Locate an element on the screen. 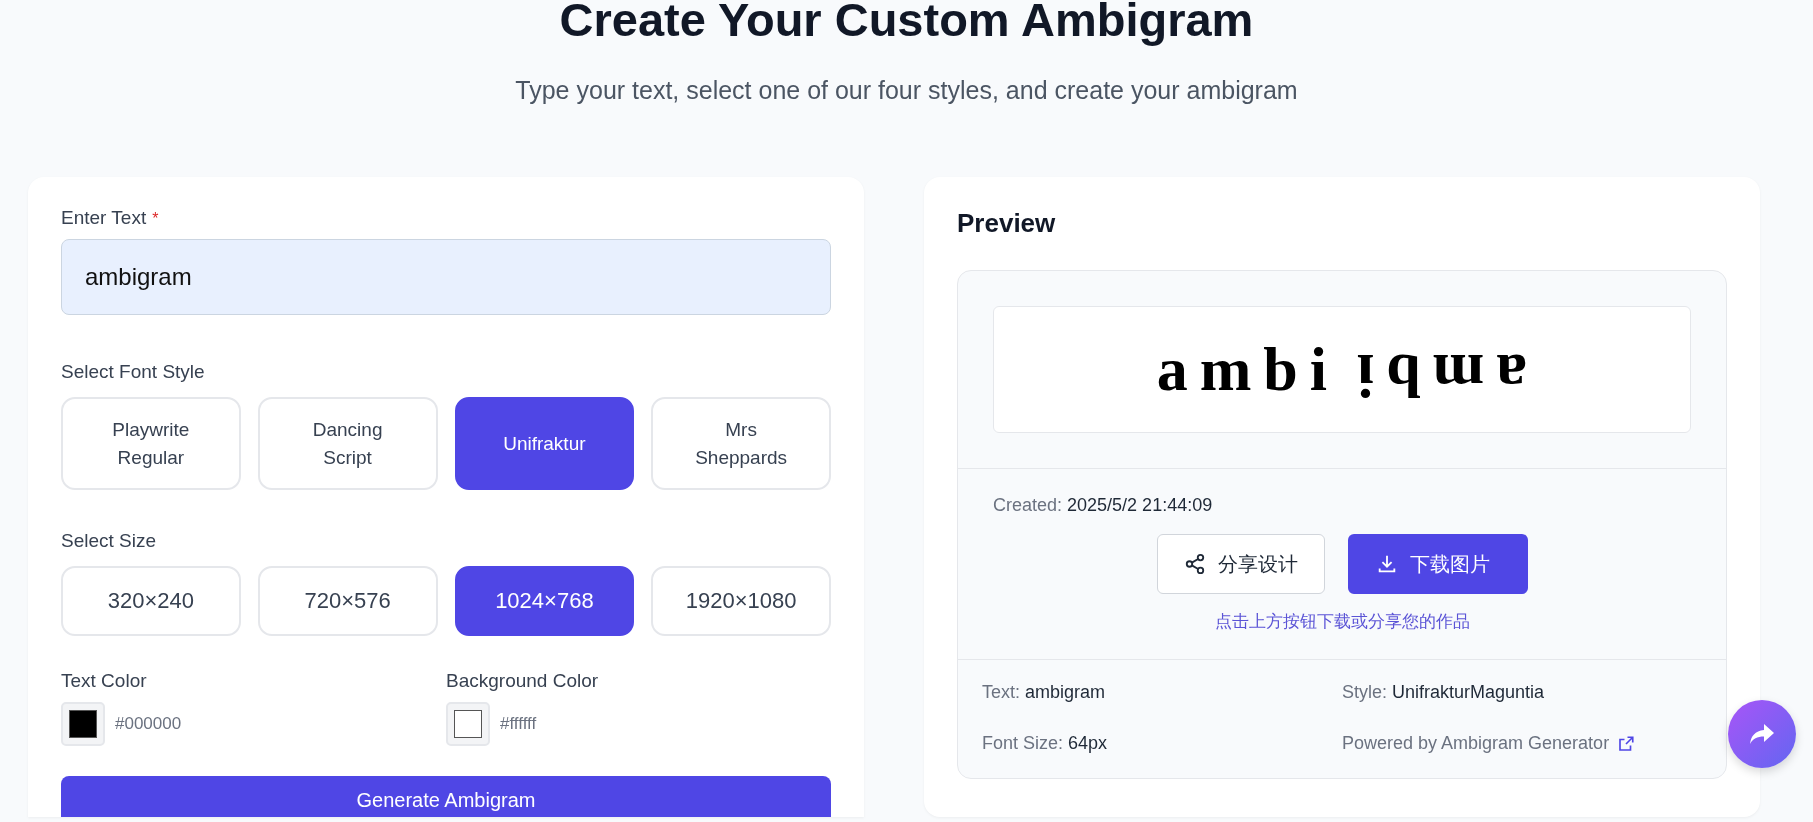  font-style-option: Mrs Sheppards is located at coordinates (741, 443).